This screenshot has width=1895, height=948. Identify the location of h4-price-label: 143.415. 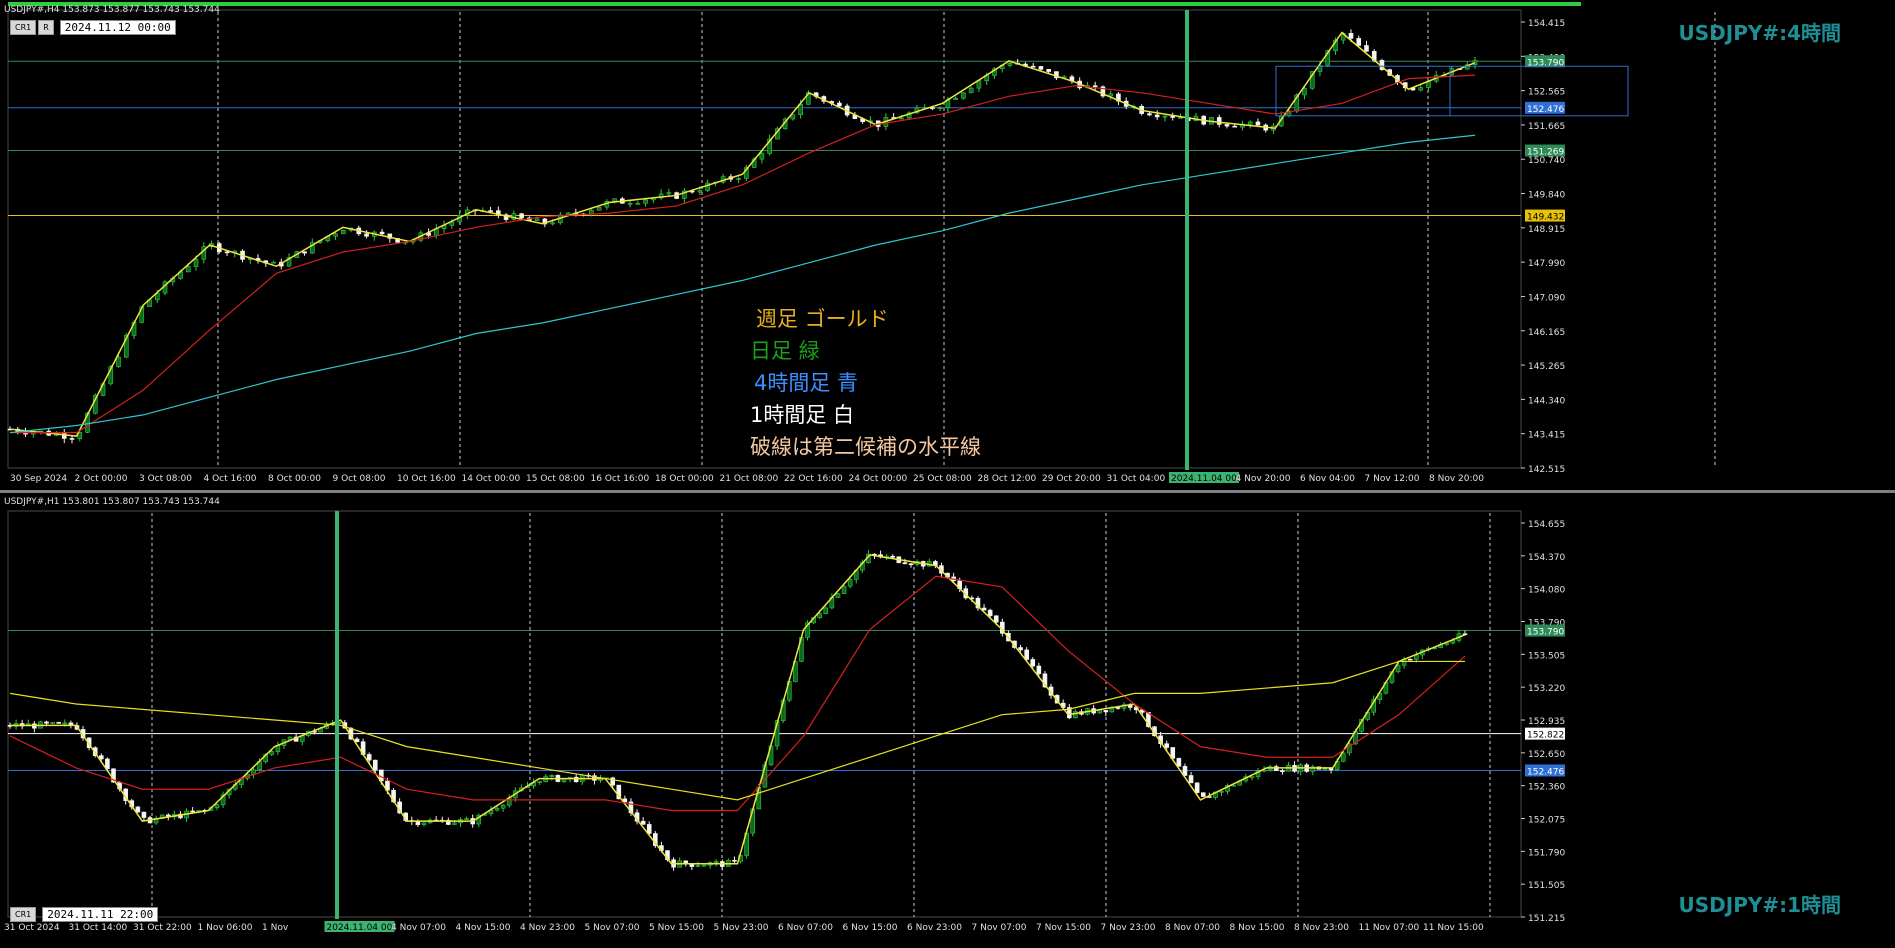
(1546, 436).